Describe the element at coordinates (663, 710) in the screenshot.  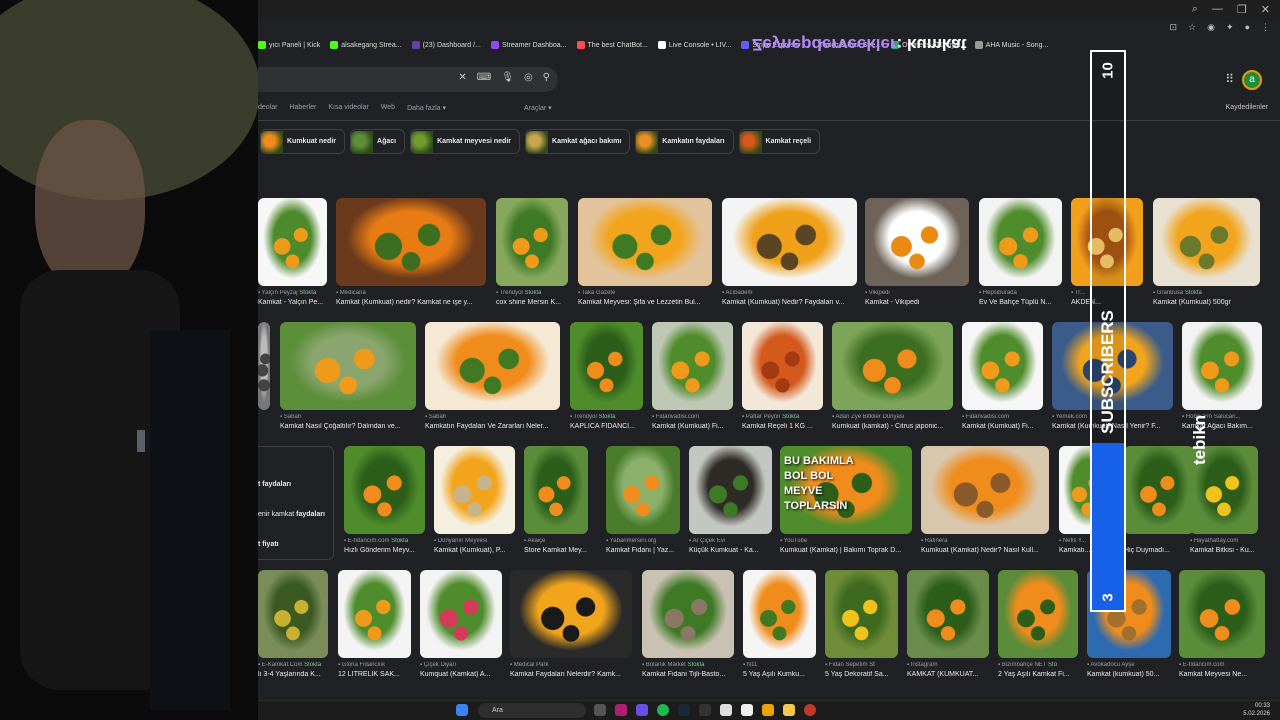
I see `spotify-icon` at that location.